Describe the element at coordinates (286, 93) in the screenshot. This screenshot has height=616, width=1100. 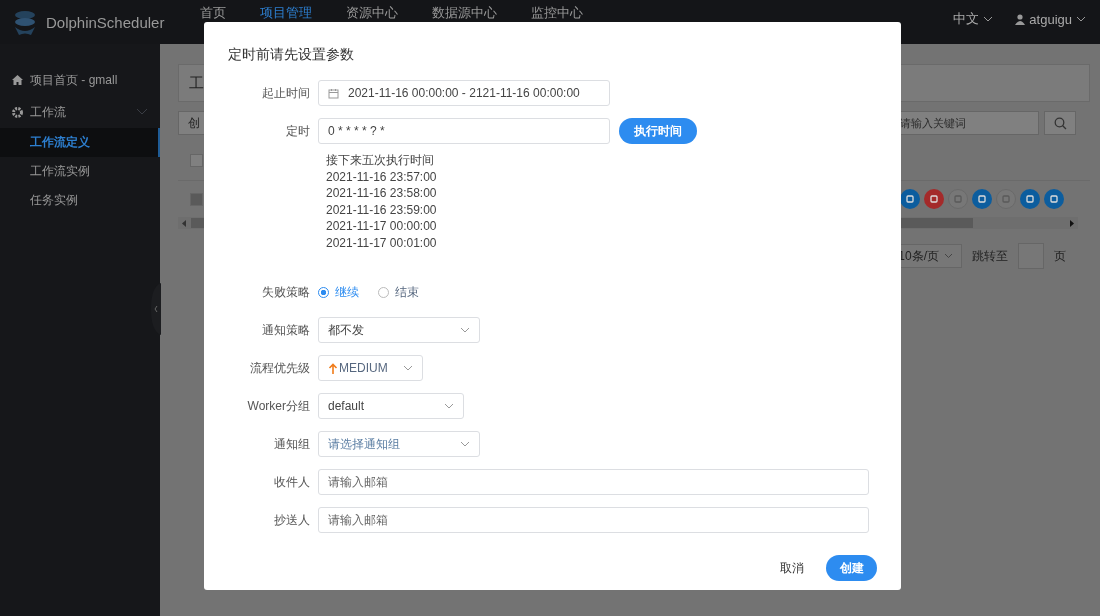
I see `field-label: 起止时间` at that location.